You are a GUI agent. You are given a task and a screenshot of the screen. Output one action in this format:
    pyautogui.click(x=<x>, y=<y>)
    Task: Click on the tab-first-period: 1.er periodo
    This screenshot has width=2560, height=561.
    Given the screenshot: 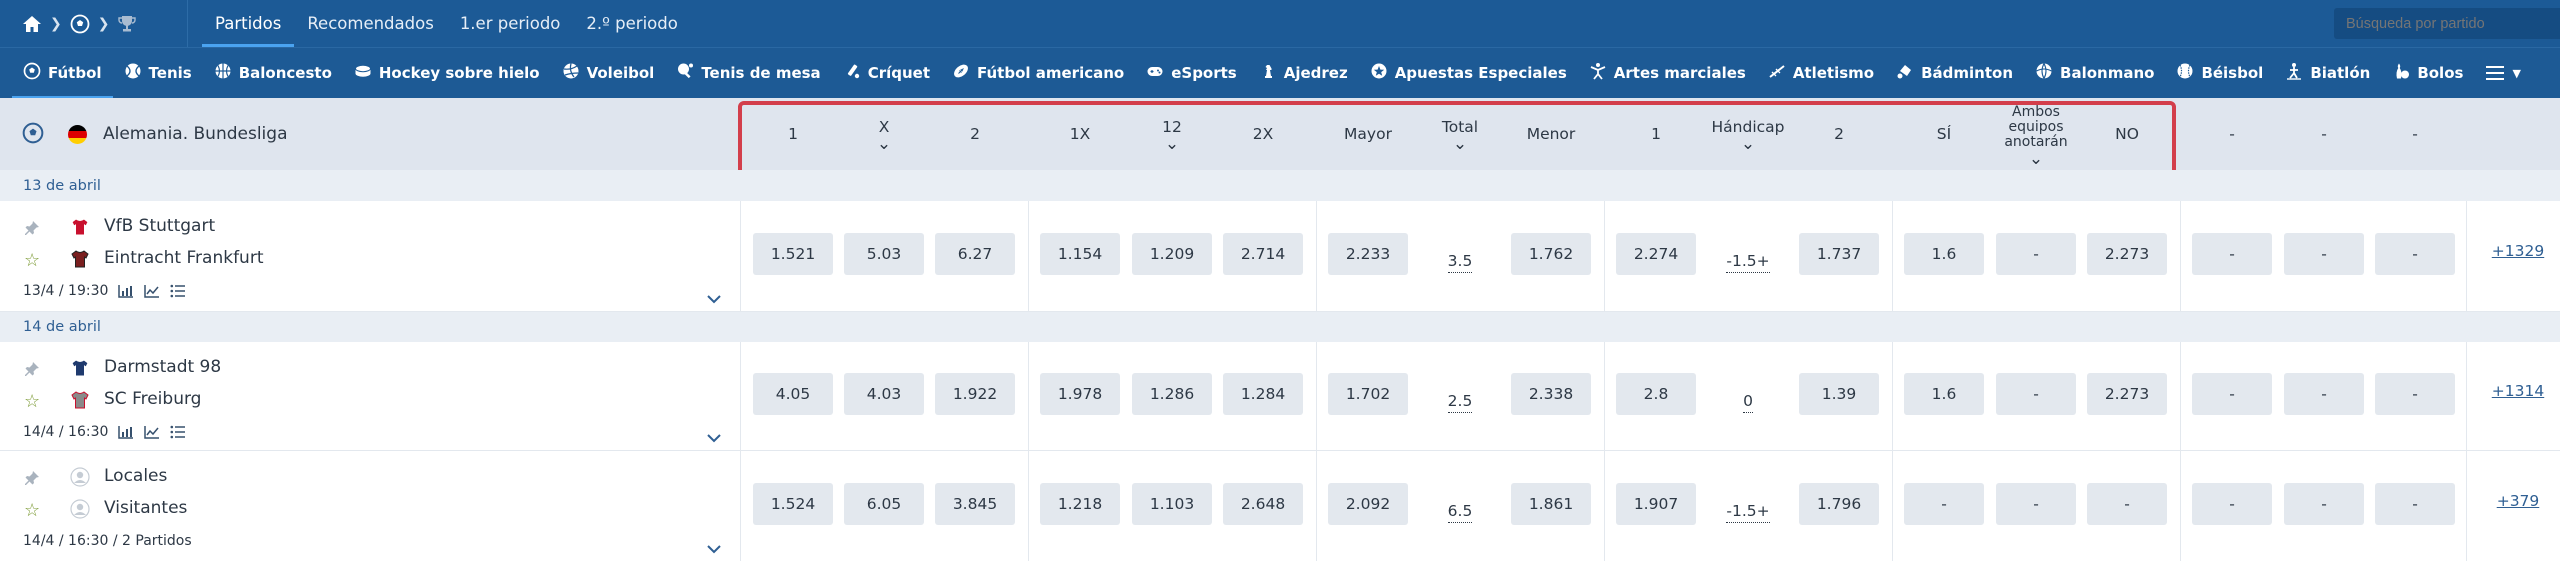 What is the action you would take?
    pyautogui.click(x=510, y=23)
    